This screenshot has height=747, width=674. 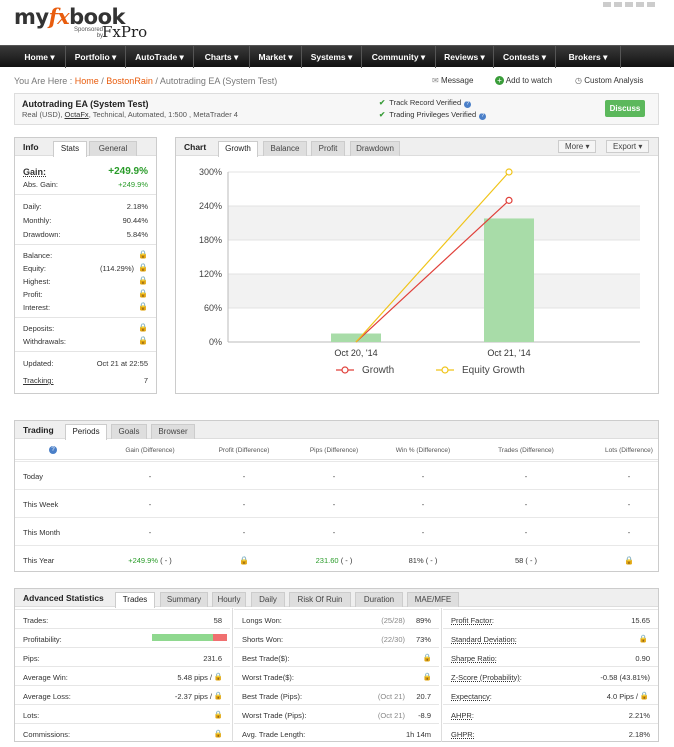 I want to click on stat-label: Profit Factor:, so click(x=472, y=620).